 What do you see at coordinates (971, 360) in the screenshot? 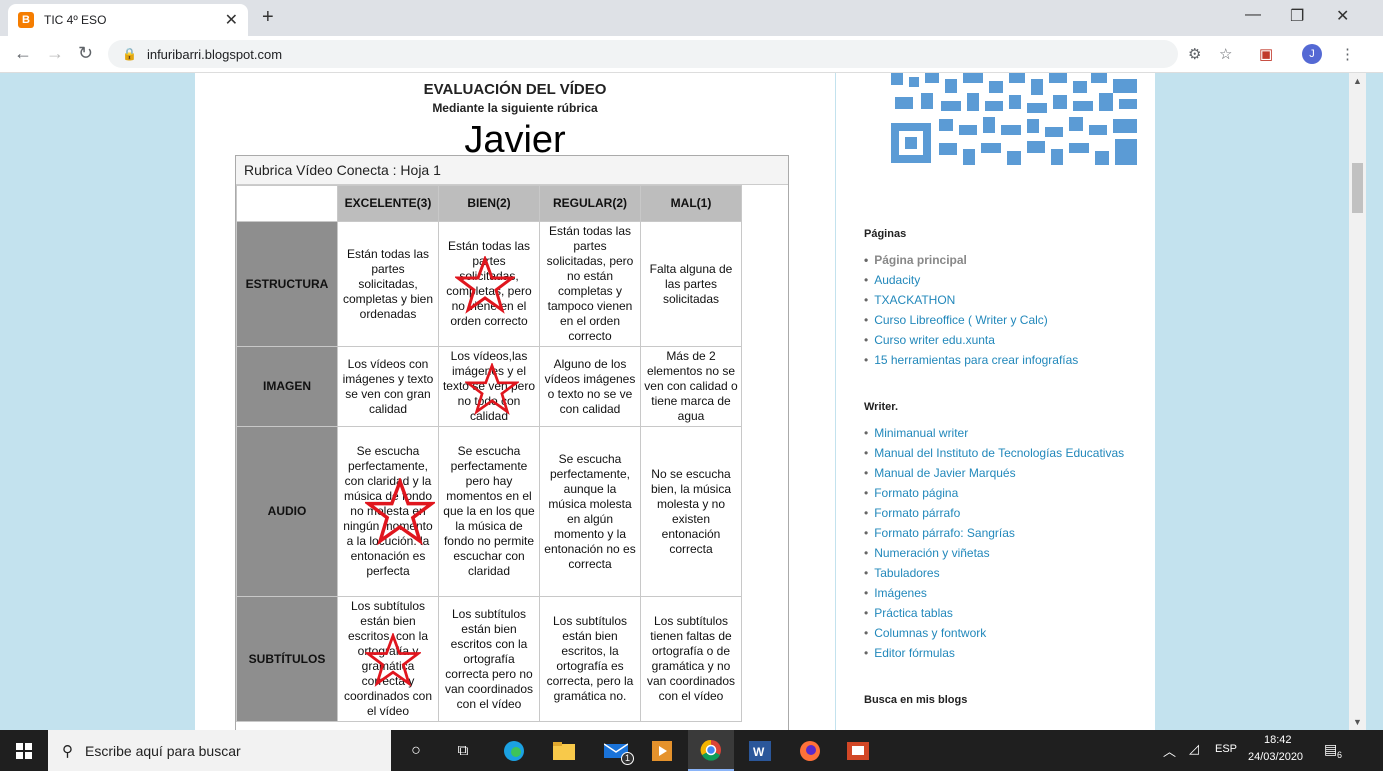
I see `list-item: 15 herramientas para crear infografías` at bounding box center [971, 360].